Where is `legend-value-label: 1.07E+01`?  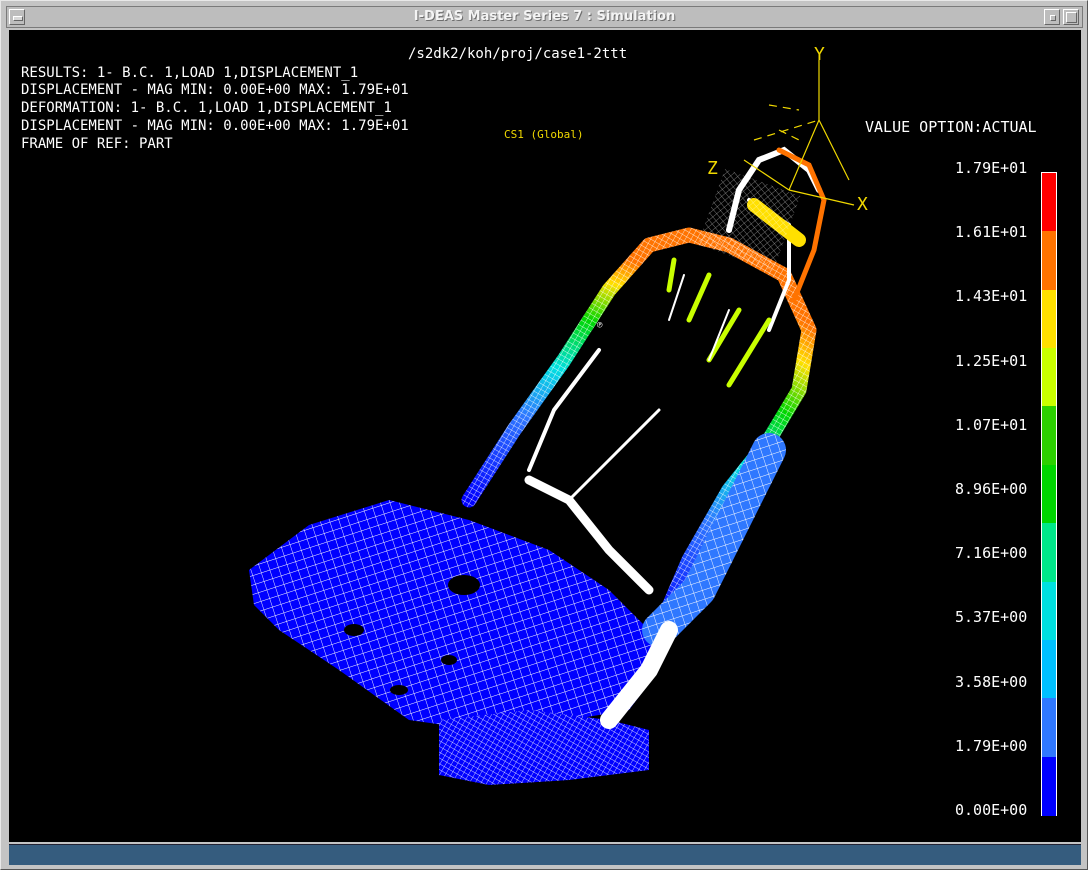 legend-value-label: 1.07E+01 is located at coordinates (991, 424).